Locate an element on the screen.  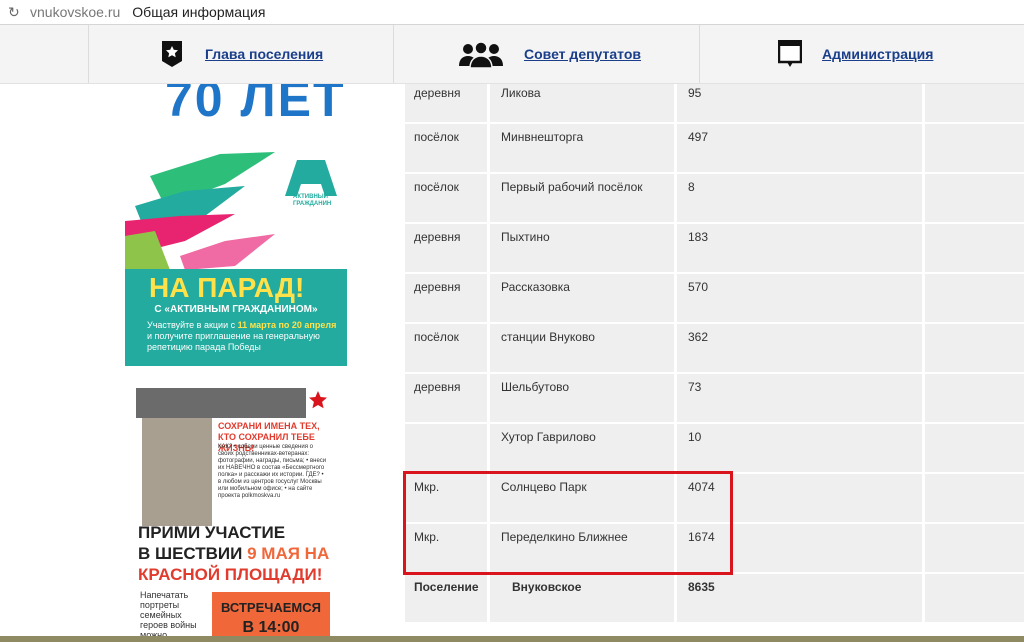
shield-star-icon is located at coordinates (172, 54).